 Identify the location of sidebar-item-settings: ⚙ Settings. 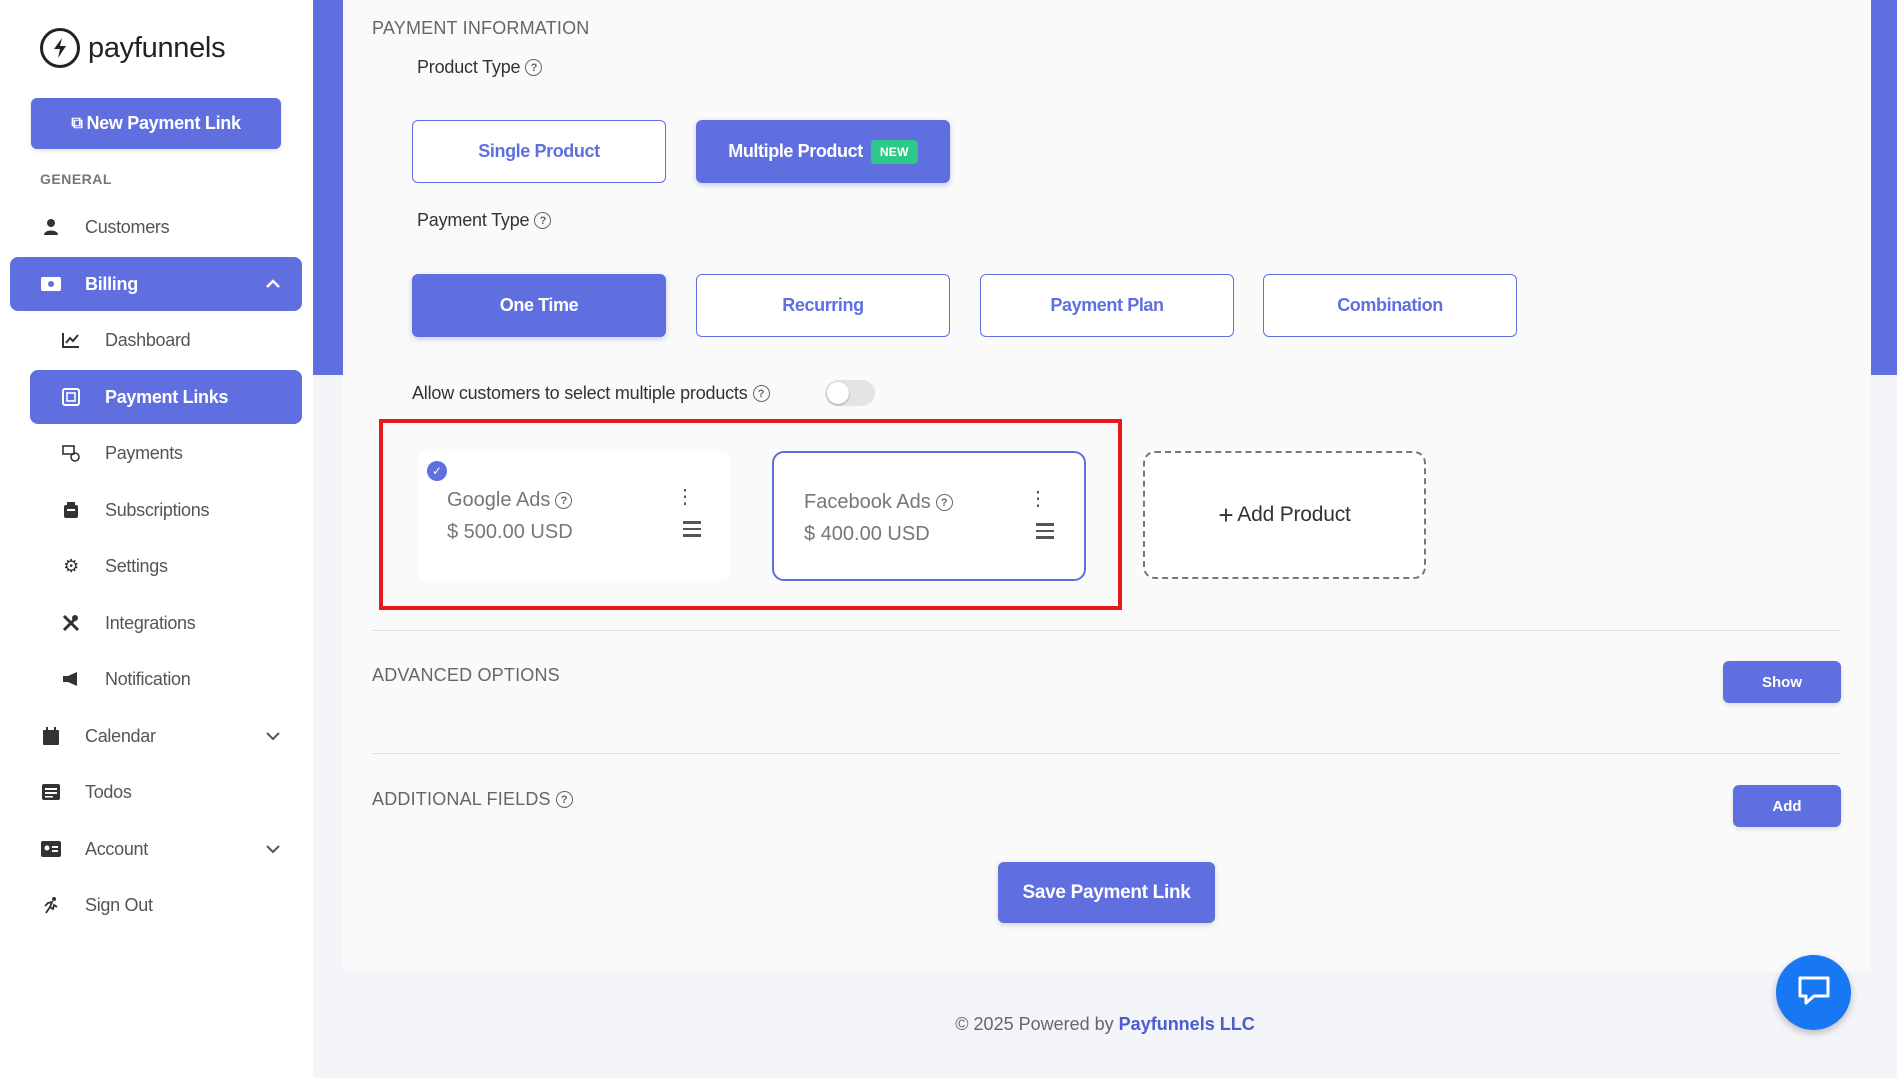
(166, 566).